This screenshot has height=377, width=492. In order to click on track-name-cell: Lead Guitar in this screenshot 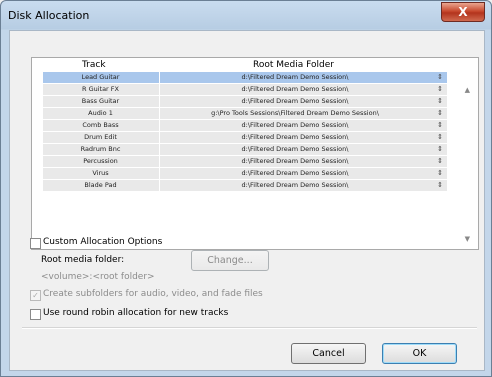, I will do `click(100, 77)`.